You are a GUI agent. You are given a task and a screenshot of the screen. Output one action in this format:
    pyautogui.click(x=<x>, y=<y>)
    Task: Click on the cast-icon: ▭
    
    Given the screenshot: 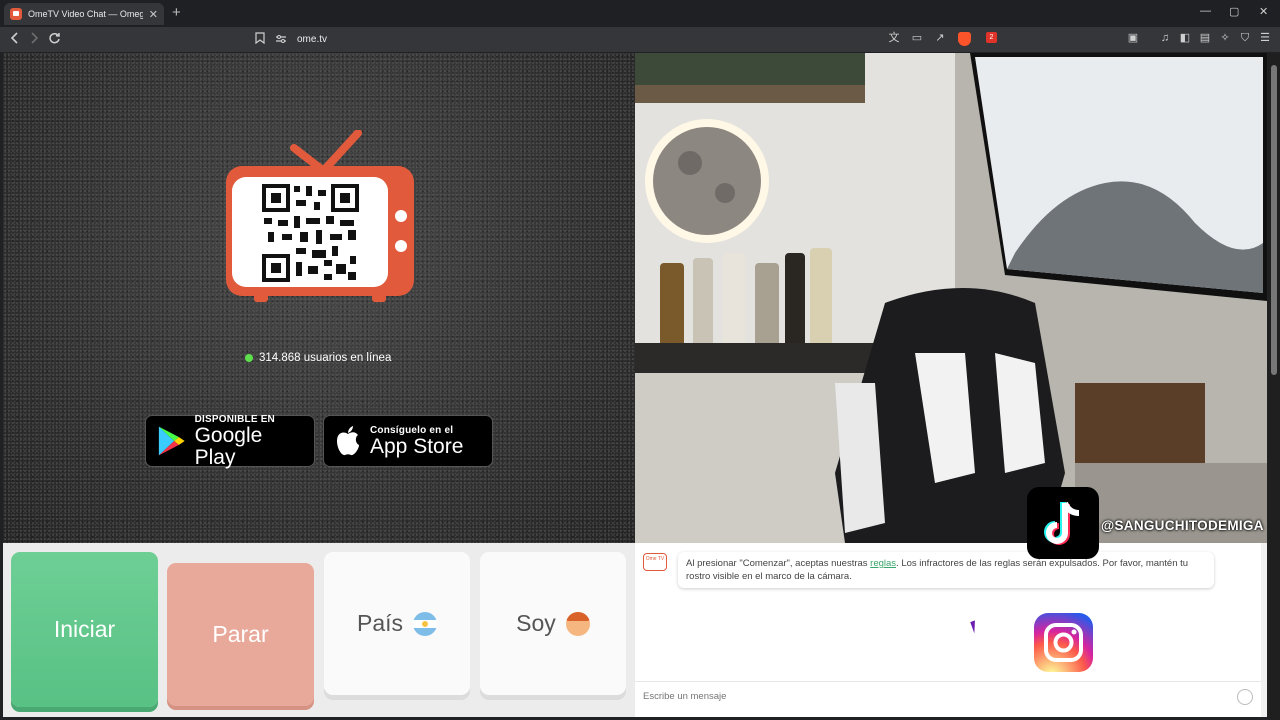 What is the action you would take?
    pyautogui.click(x=917, y=38)
    